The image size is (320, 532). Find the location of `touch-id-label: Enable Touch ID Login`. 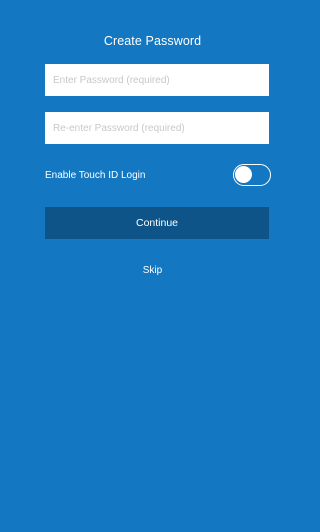

touch-id-label: Enable Touch ID Login is located at coordinates (95, 175).